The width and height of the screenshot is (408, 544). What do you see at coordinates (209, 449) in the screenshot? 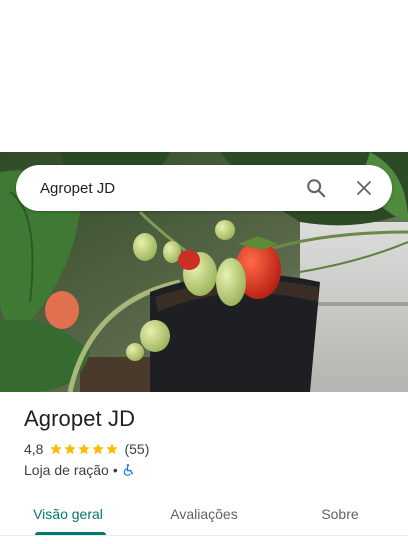
I see `rating-row: 4,8 (55)` at bounding box center [209, 449].